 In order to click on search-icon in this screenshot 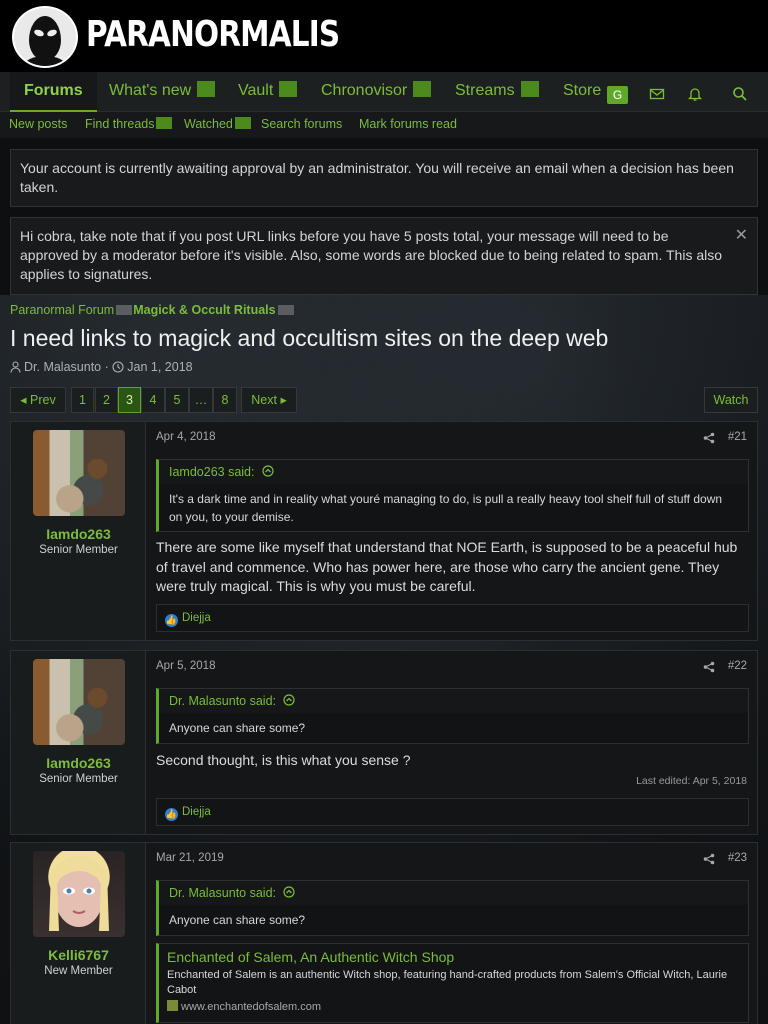, I will do `click(740, 94)`.